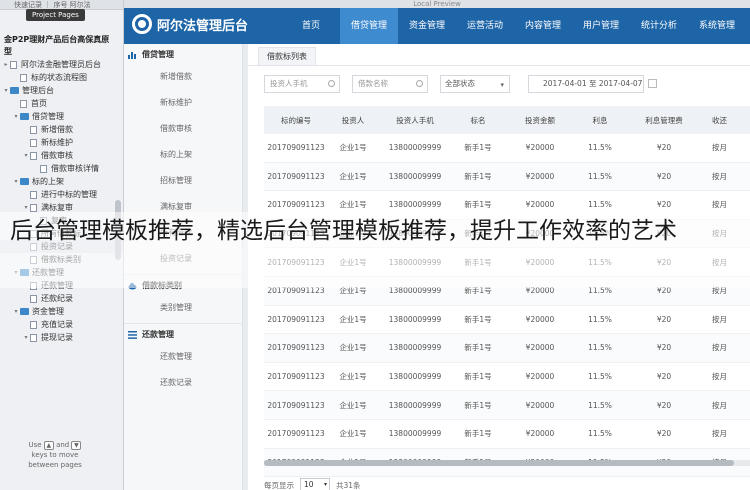 This screenshot has height=490, width=750. I want to click on total-count: 共31条, so click(348, 485).